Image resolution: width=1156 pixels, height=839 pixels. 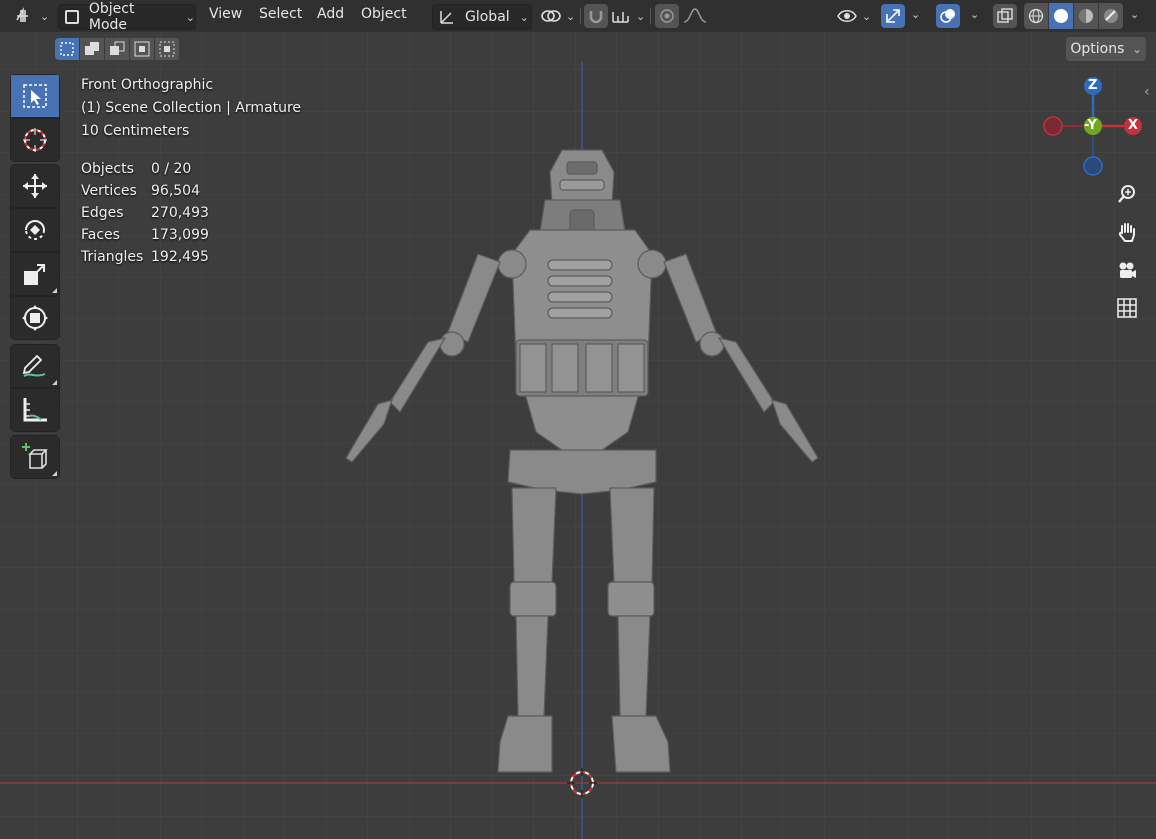 I want to click on mode-selector: Object Mode ⌄, so click(x=127, y=17).